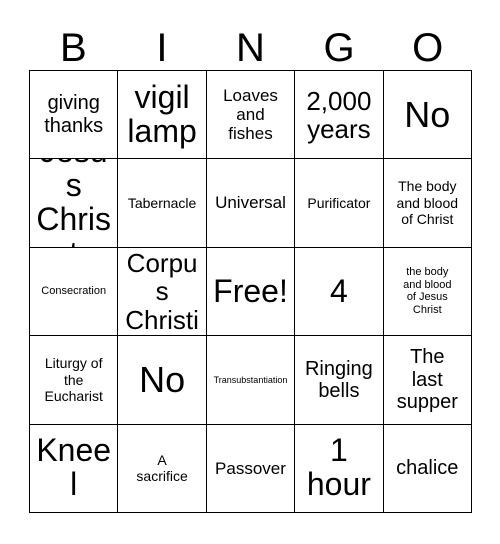 This screenshot has width=500, height=544. I want to click on free-space-label: Free!, so click(250, 290).